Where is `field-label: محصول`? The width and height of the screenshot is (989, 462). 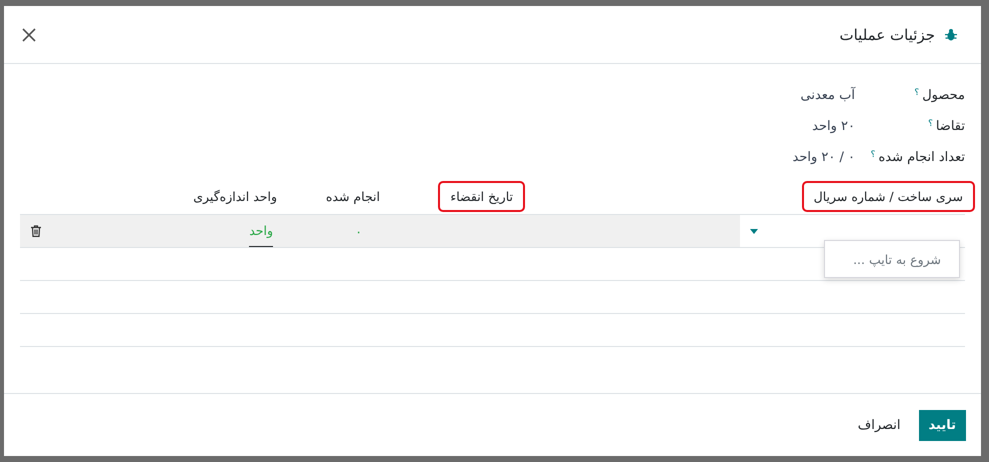 field-label: محصول is located at coordinates (943, 95).